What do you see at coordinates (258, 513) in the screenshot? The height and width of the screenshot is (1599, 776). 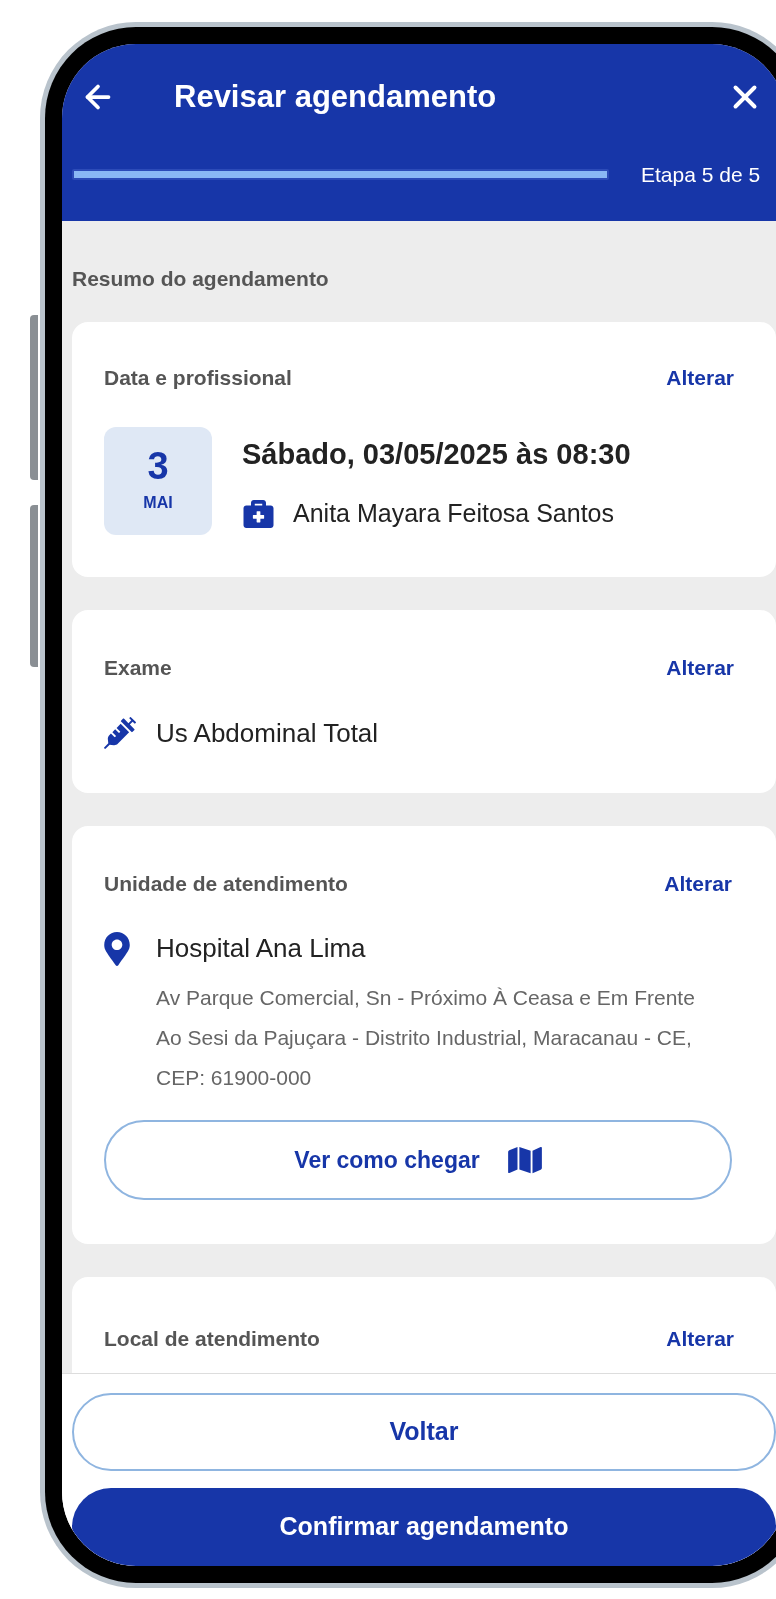 I see `medical-briefcase-icon` at bounding box center [258, 513].